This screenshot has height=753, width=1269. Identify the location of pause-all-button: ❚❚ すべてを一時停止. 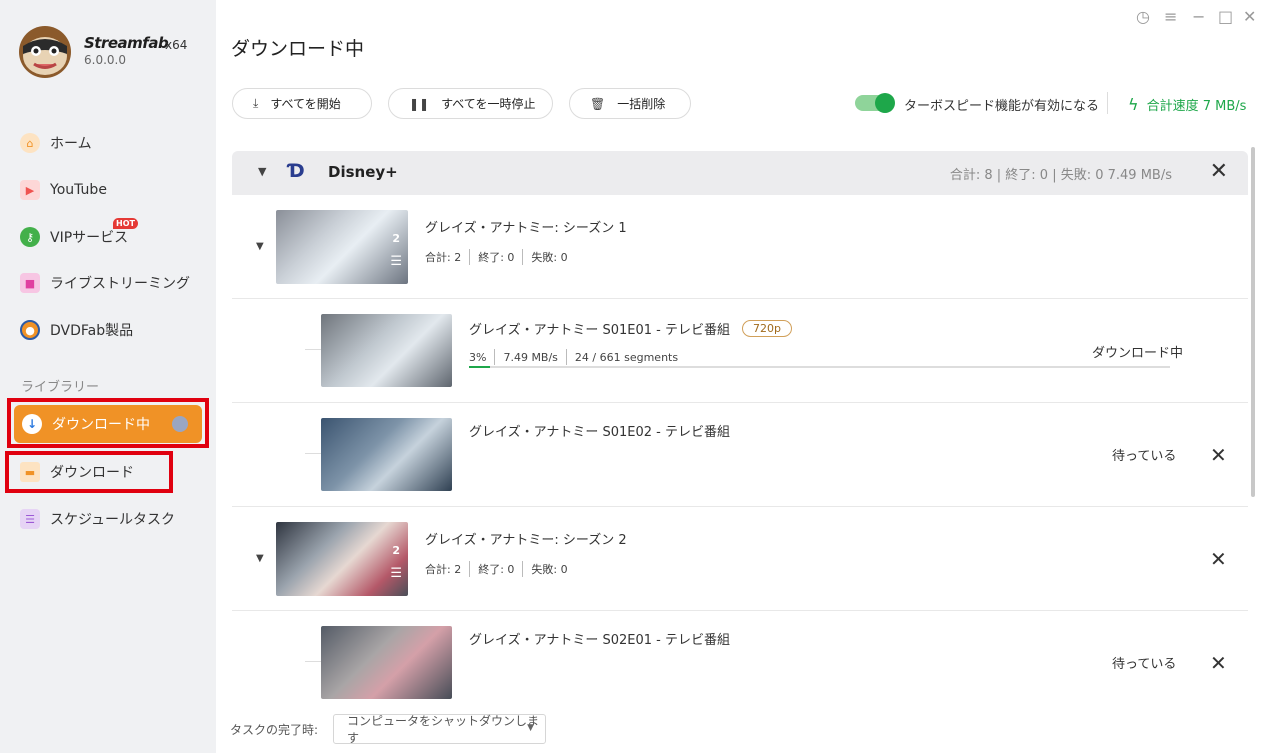
(470, 103).